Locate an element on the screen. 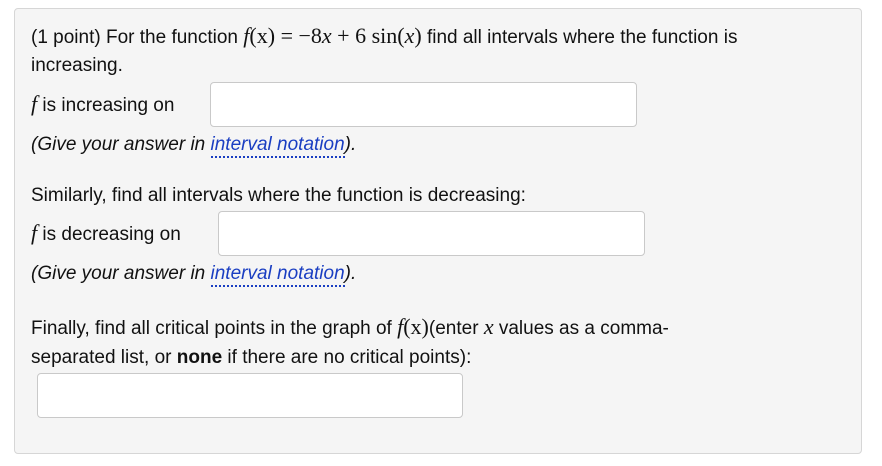  function-expression: f(x) = −8x + 6 sin(x) is located at coordinates (332, 35).